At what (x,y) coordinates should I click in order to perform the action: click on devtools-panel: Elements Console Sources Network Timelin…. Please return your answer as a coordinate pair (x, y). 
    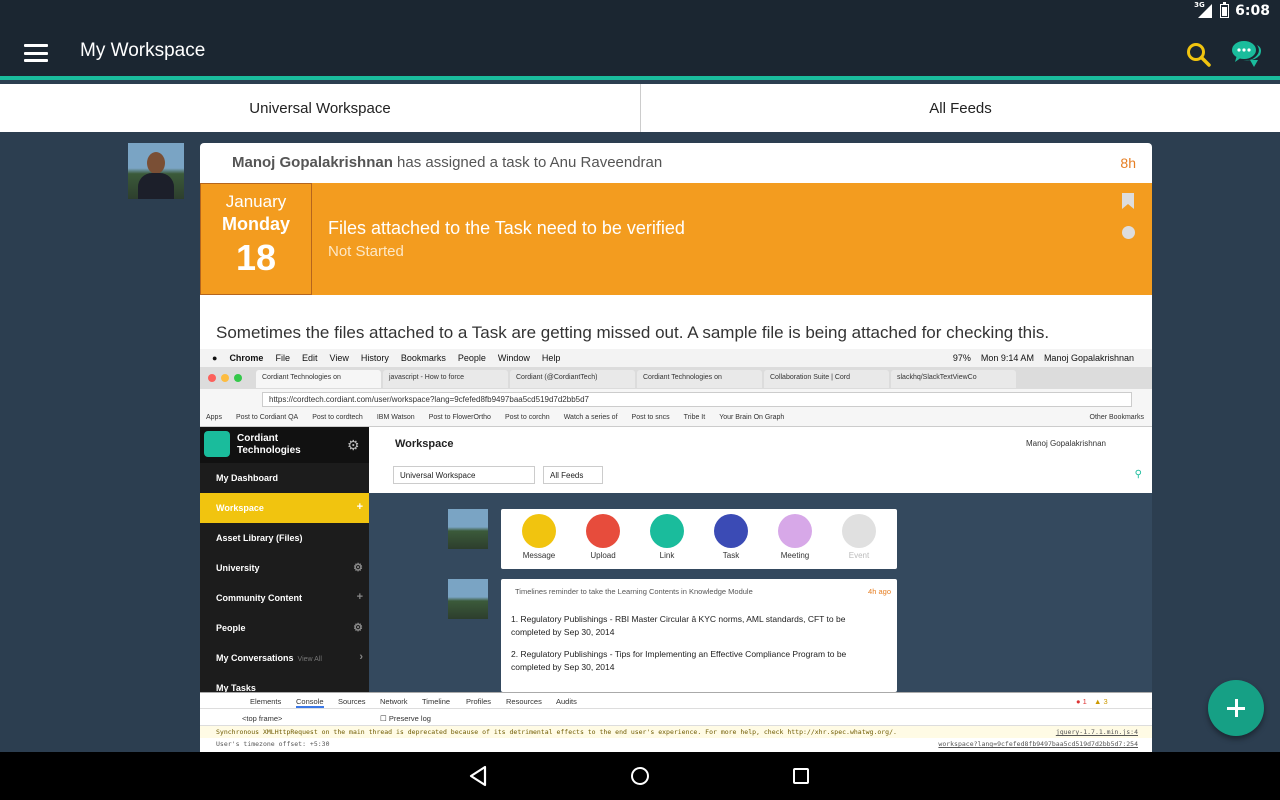
    Looking at the image, I should click on (676, 722).